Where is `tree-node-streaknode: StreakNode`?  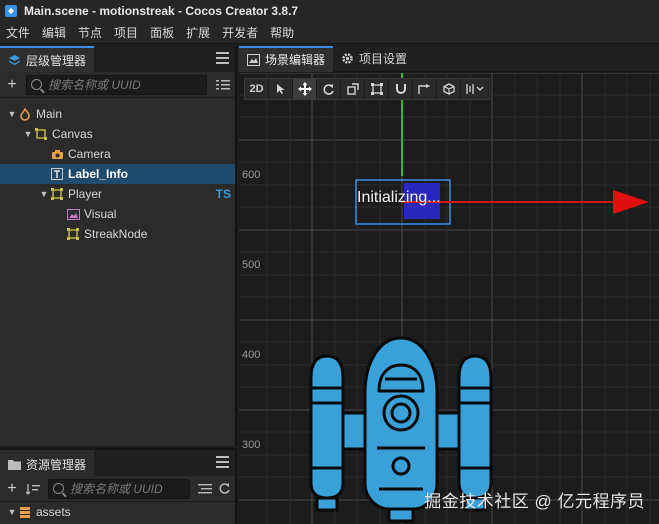 tree-node-streaknode: StreakNode is located at coordinates (117, 234).